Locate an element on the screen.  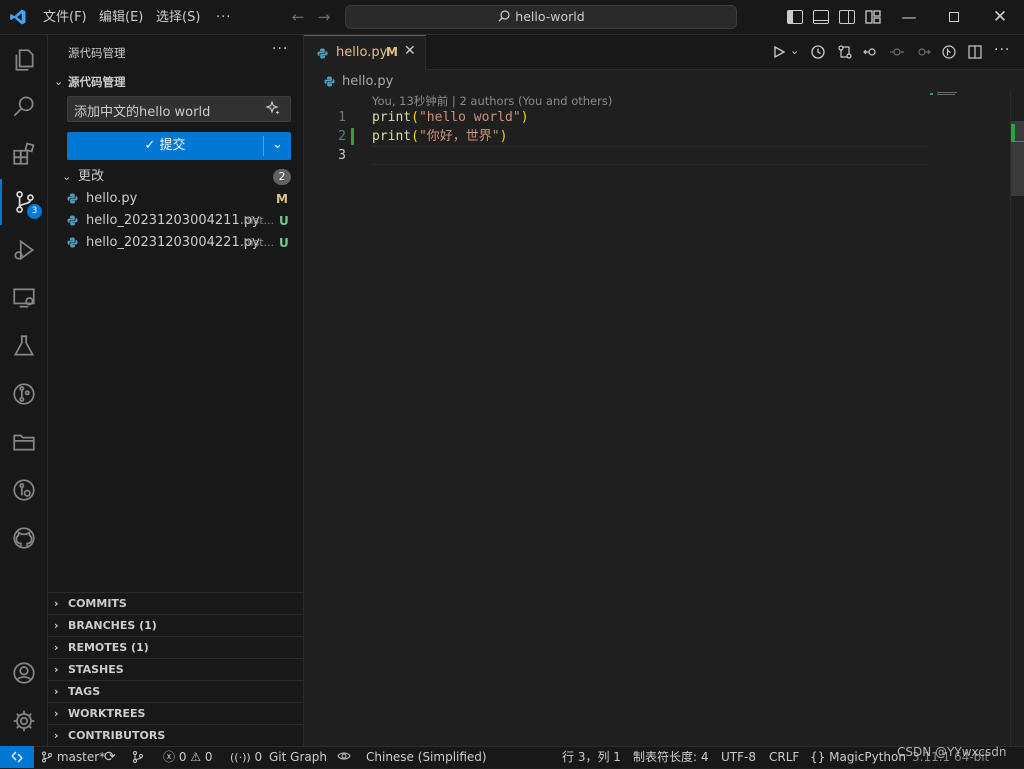
panel-commits: › COMMITS is located at coordinates (175, 603).